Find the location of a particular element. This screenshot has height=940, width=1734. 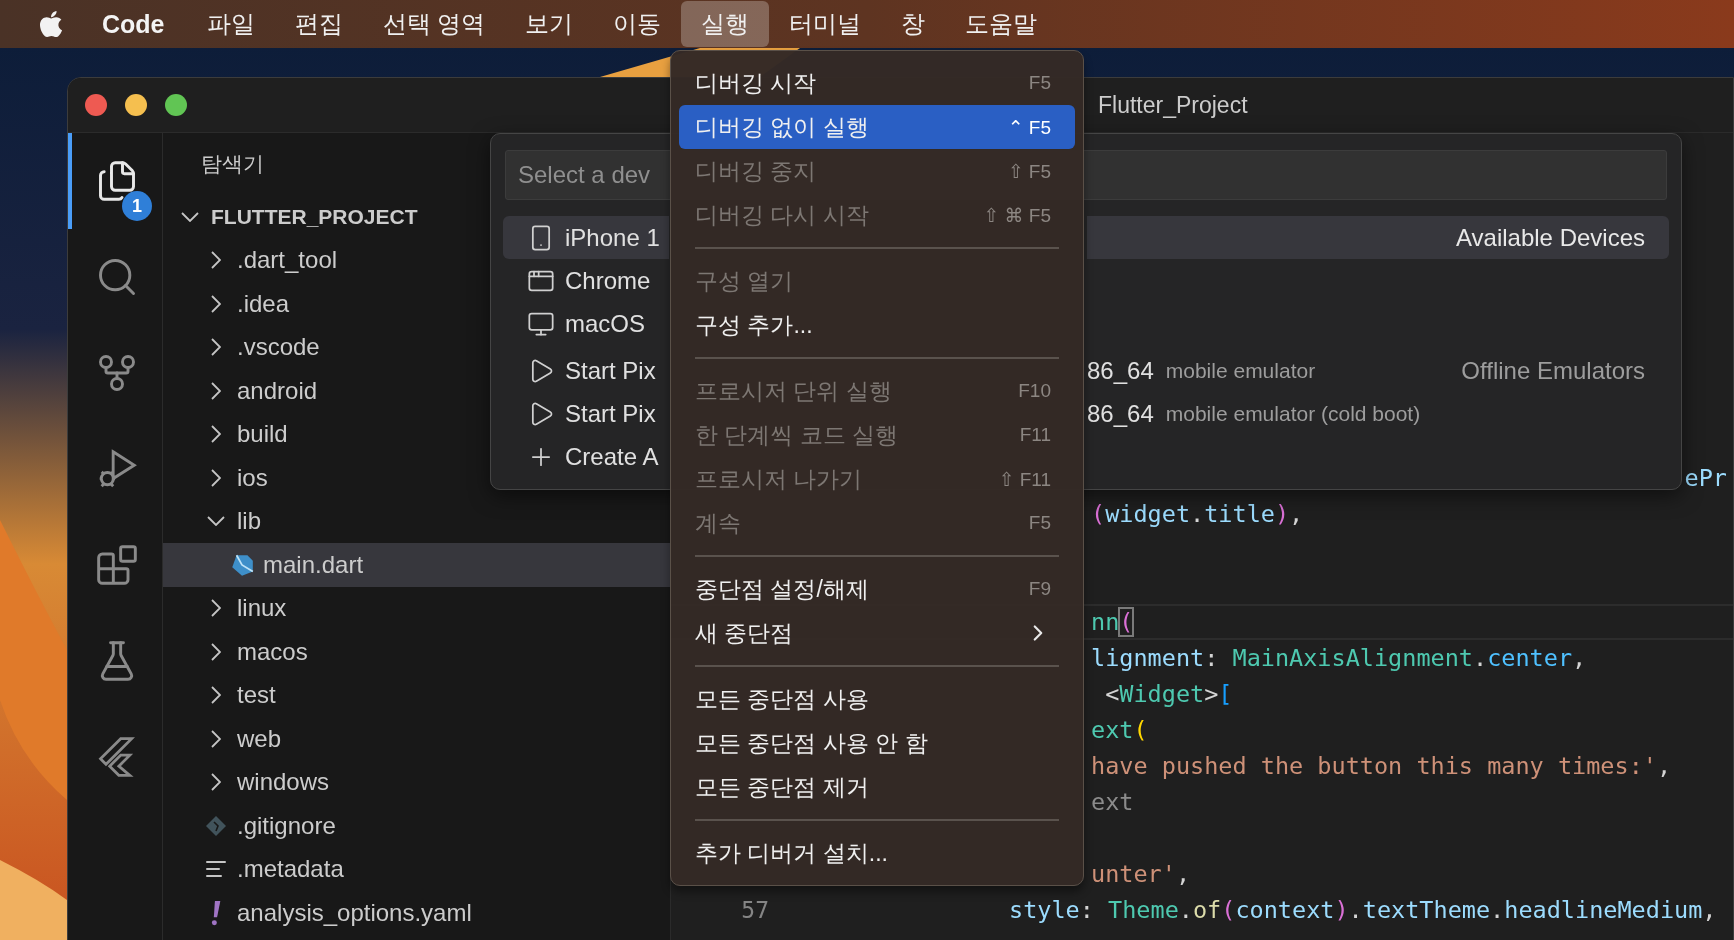

code-line: nn( is located at coordinates (1112, 622).